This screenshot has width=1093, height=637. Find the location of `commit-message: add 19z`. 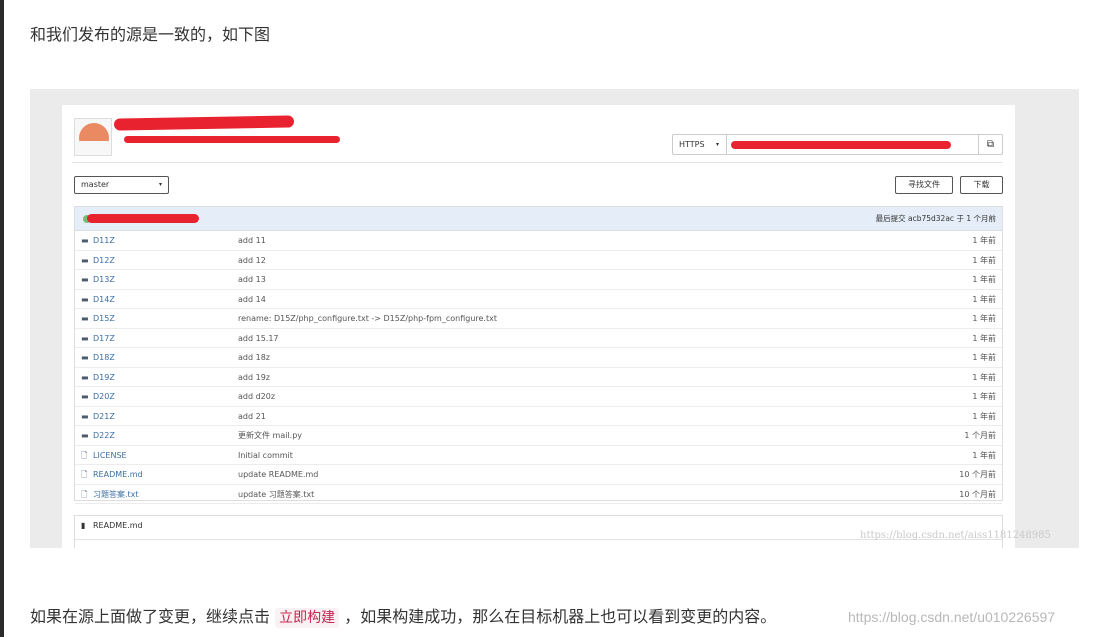

commit-message: add 19z is located at coordinates (254, 377).